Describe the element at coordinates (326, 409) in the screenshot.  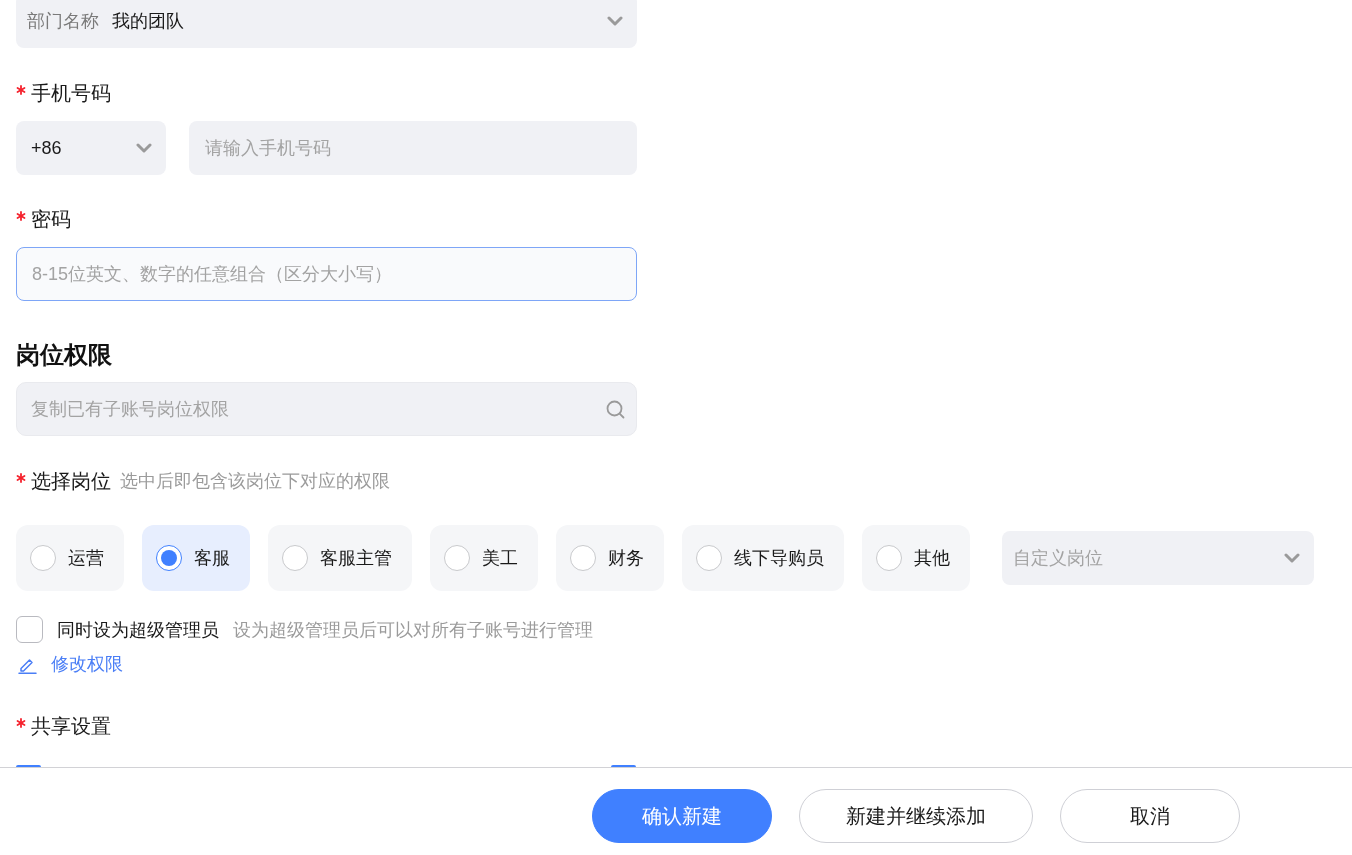
I see `search-field: 复制已有子账号岗位权限` at that location.